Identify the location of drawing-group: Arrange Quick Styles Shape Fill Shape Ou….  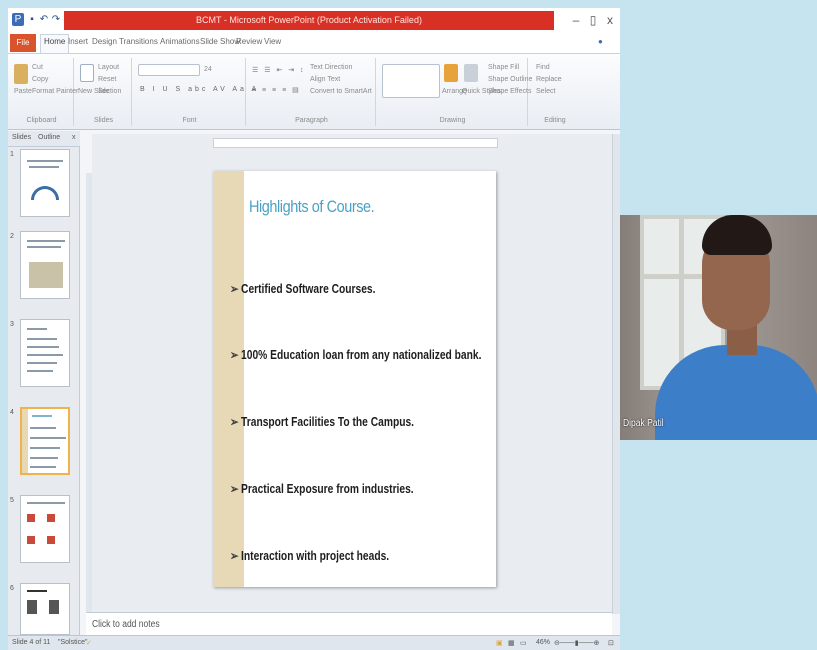
(455, 92).